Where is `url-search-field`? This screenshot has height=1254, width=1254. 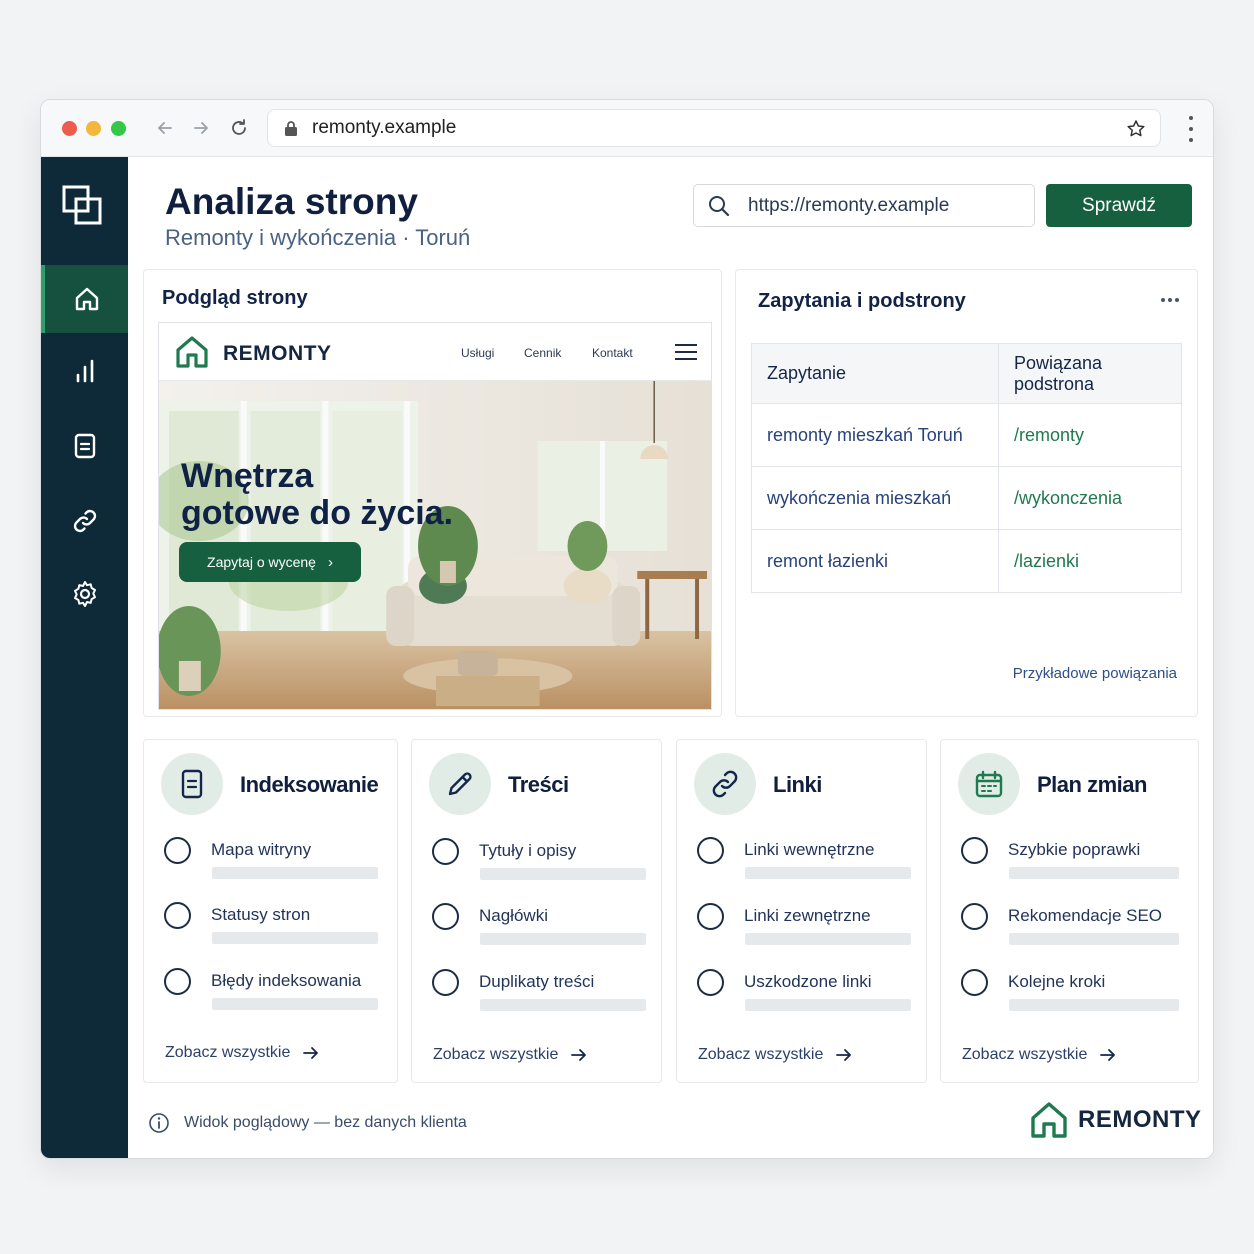
url-search-field is located at coordinates (864, 205).